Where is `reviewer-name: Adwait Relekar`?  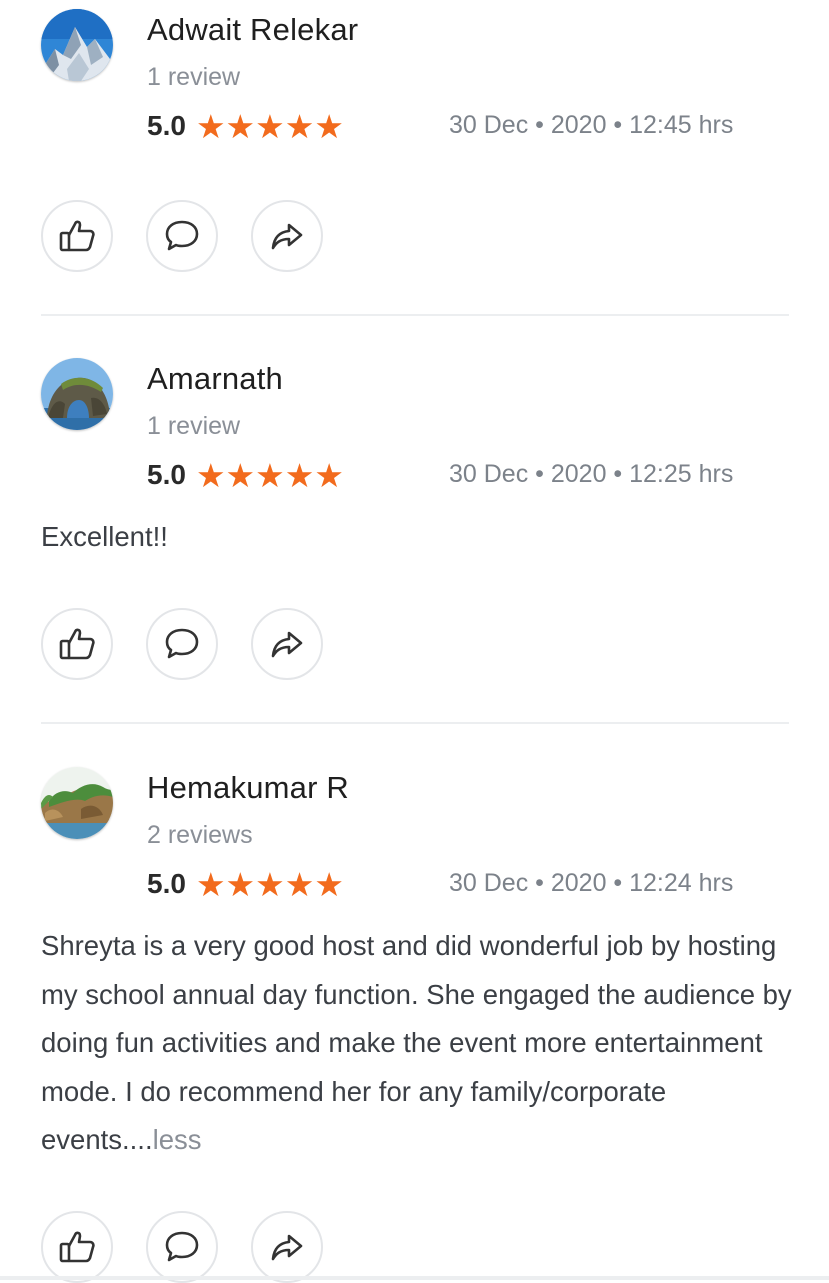
reviewer-name: Adwait Relekar is located at coordinates (252, 30).